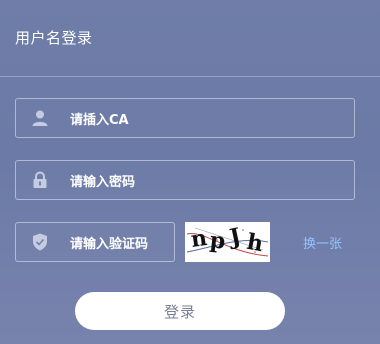  What do you see at coordinates (180, 311) in the screenshot?
I see `login-button: 登录` at bounding box center [180, 311].